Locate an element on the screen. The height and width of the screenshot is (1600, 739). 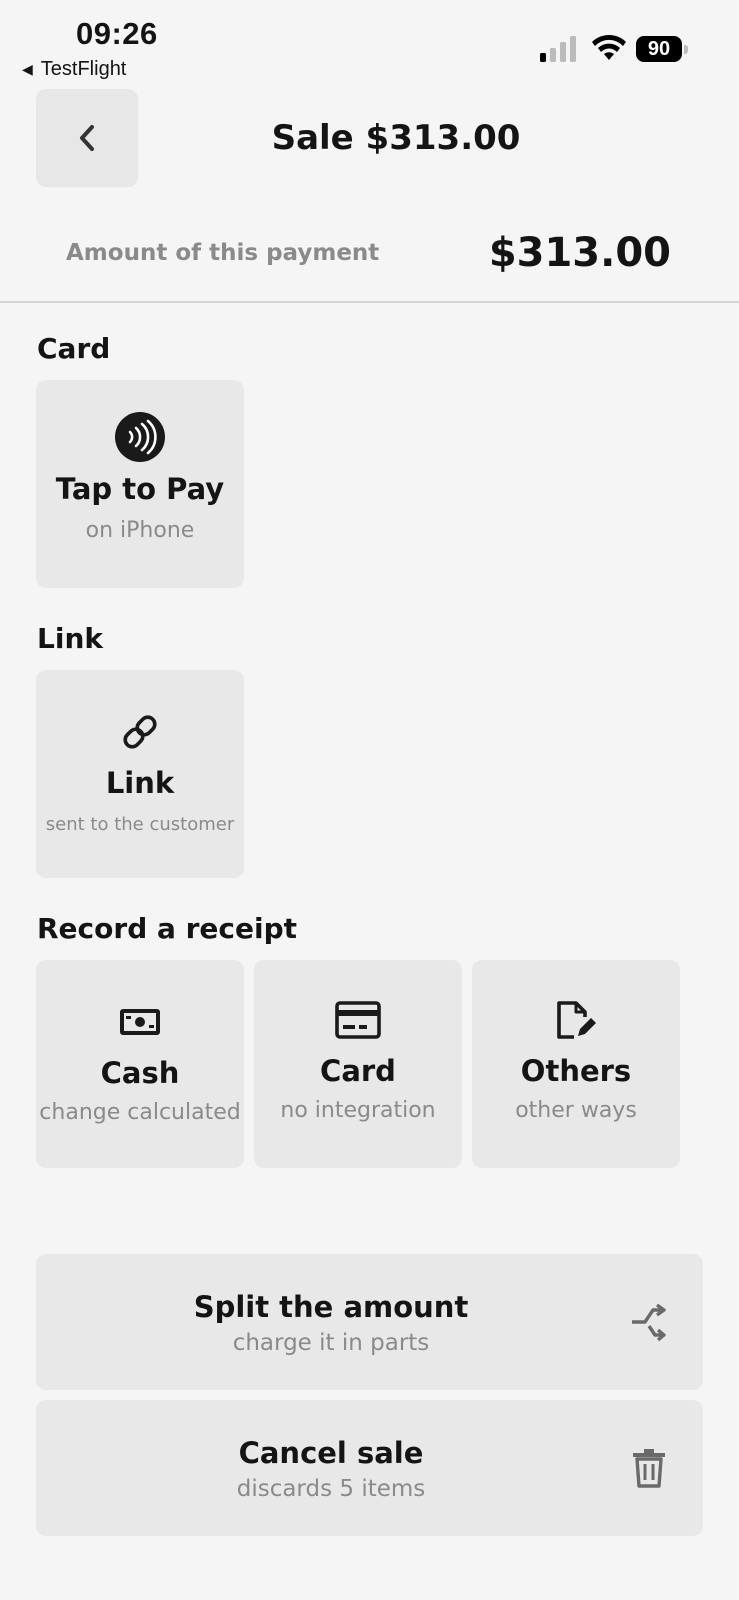
link-label: Link is located at coordinates (140, 783).